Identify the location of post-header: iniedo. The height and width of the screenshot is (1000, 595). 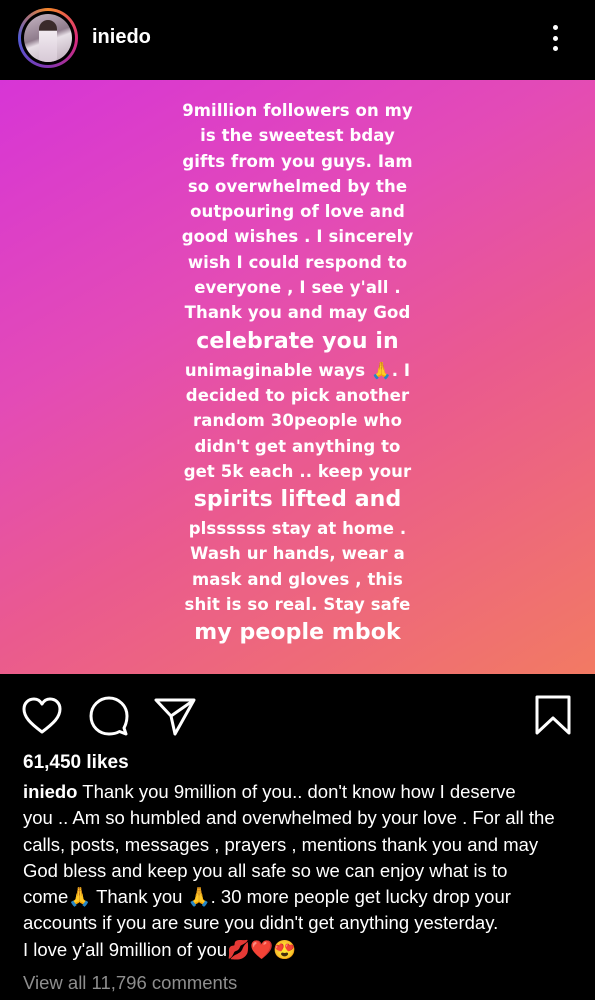
(297, 40).